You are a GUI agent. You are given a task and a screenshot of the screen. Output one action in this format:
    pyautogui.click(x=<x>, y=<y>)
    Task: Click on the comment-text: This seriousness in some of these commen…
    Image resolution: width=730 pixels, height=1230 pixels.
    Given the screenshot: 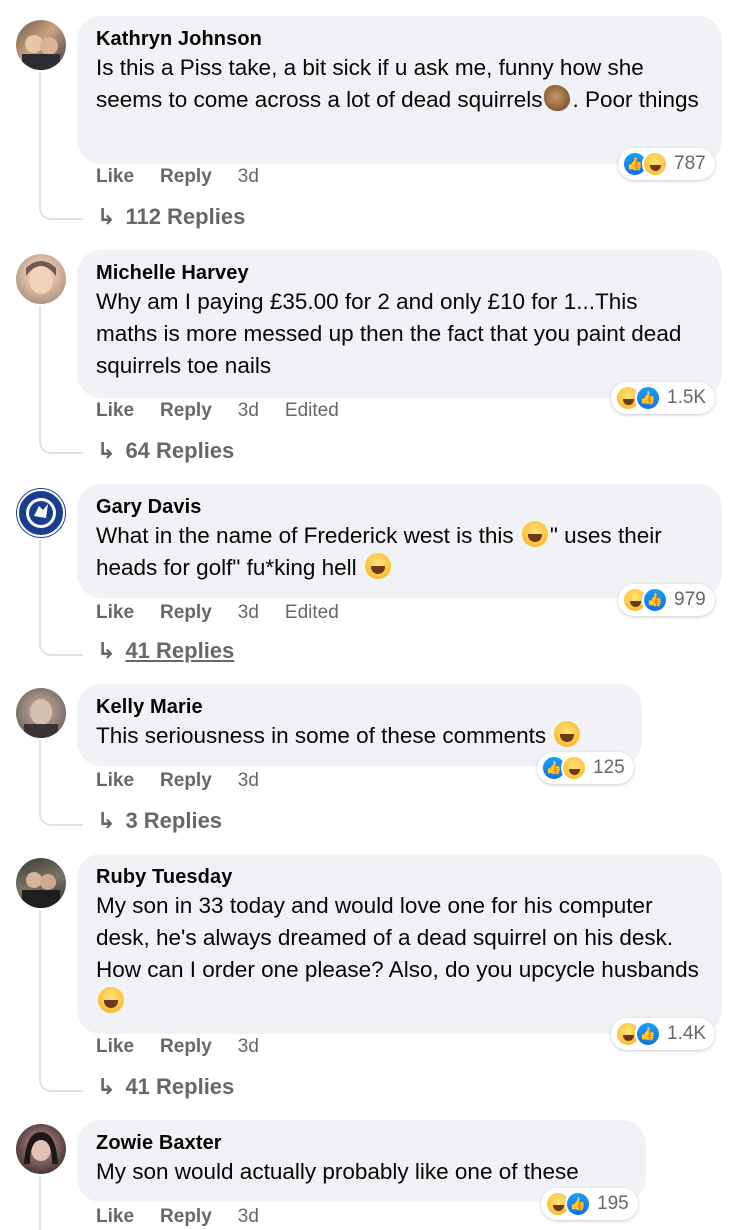 What is the action you would take?
    pyautogui.click(x=360, y=736)
    